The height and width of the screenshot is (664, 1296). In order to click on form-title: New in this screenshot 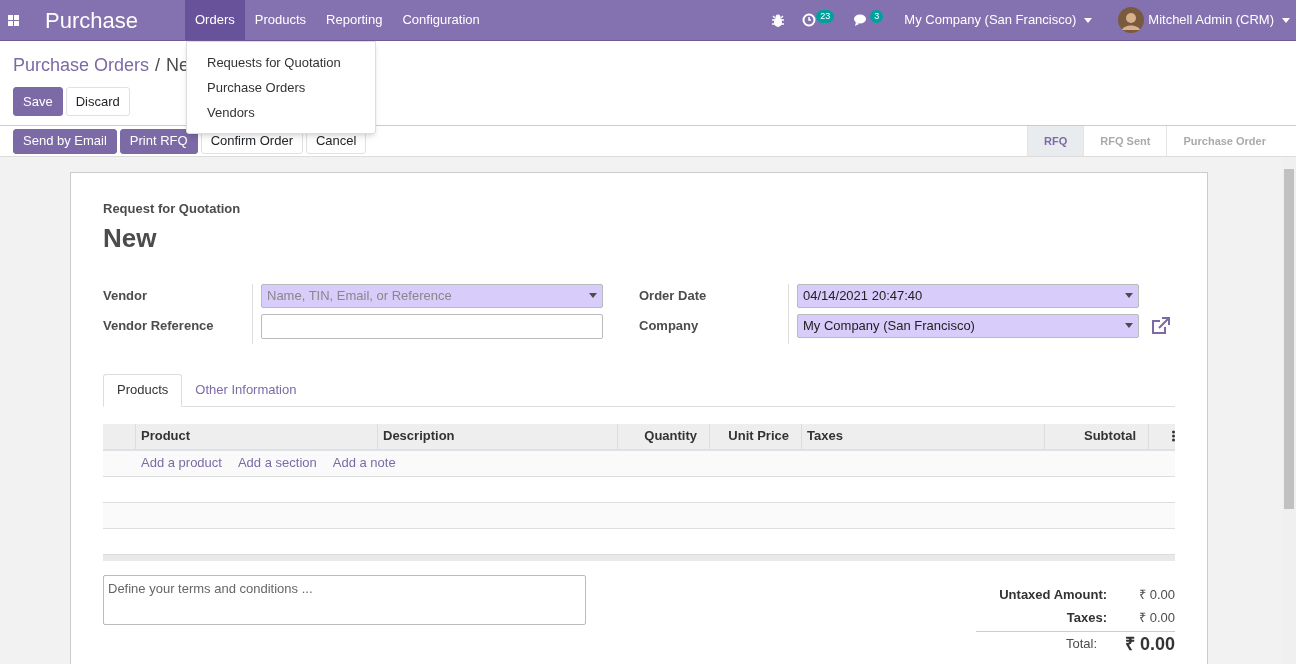, I will do `click(130, 238)`.